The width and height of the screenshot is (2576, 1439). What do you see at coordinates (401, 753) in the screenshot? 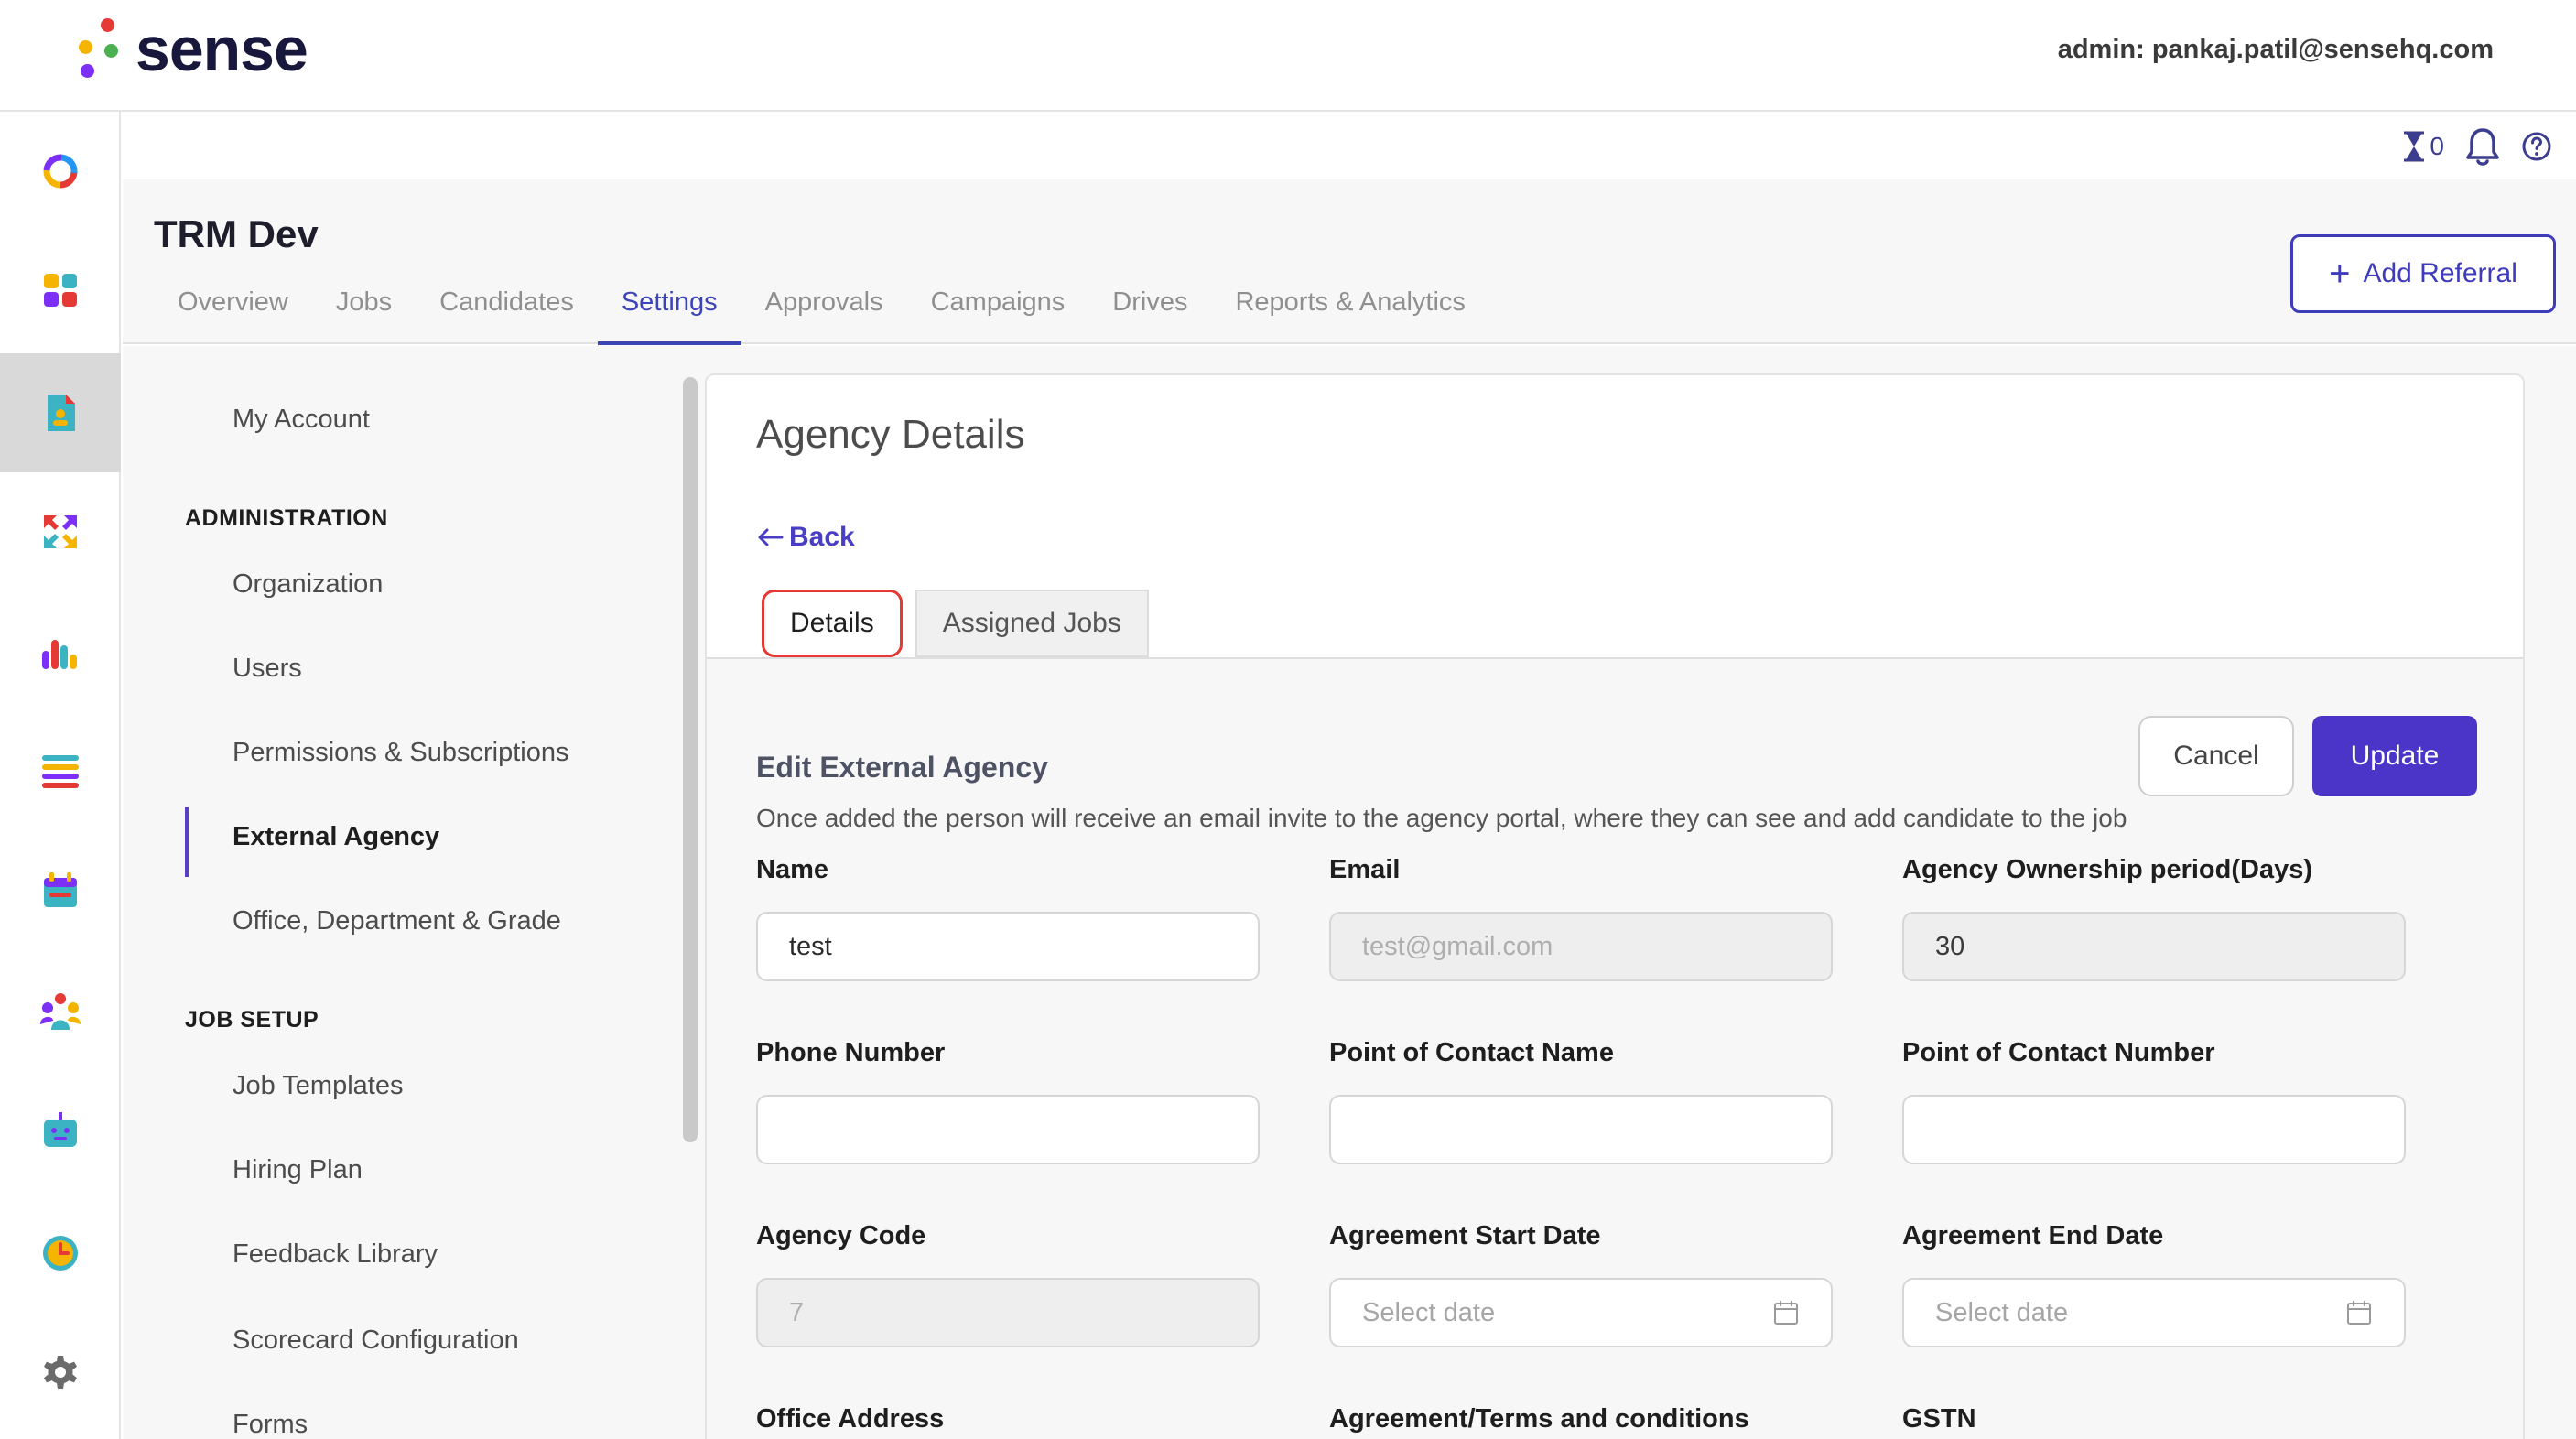
I see `nav-permissions-subscriptions: Permissions & Subscriptions` at bounding box center [401, 753].